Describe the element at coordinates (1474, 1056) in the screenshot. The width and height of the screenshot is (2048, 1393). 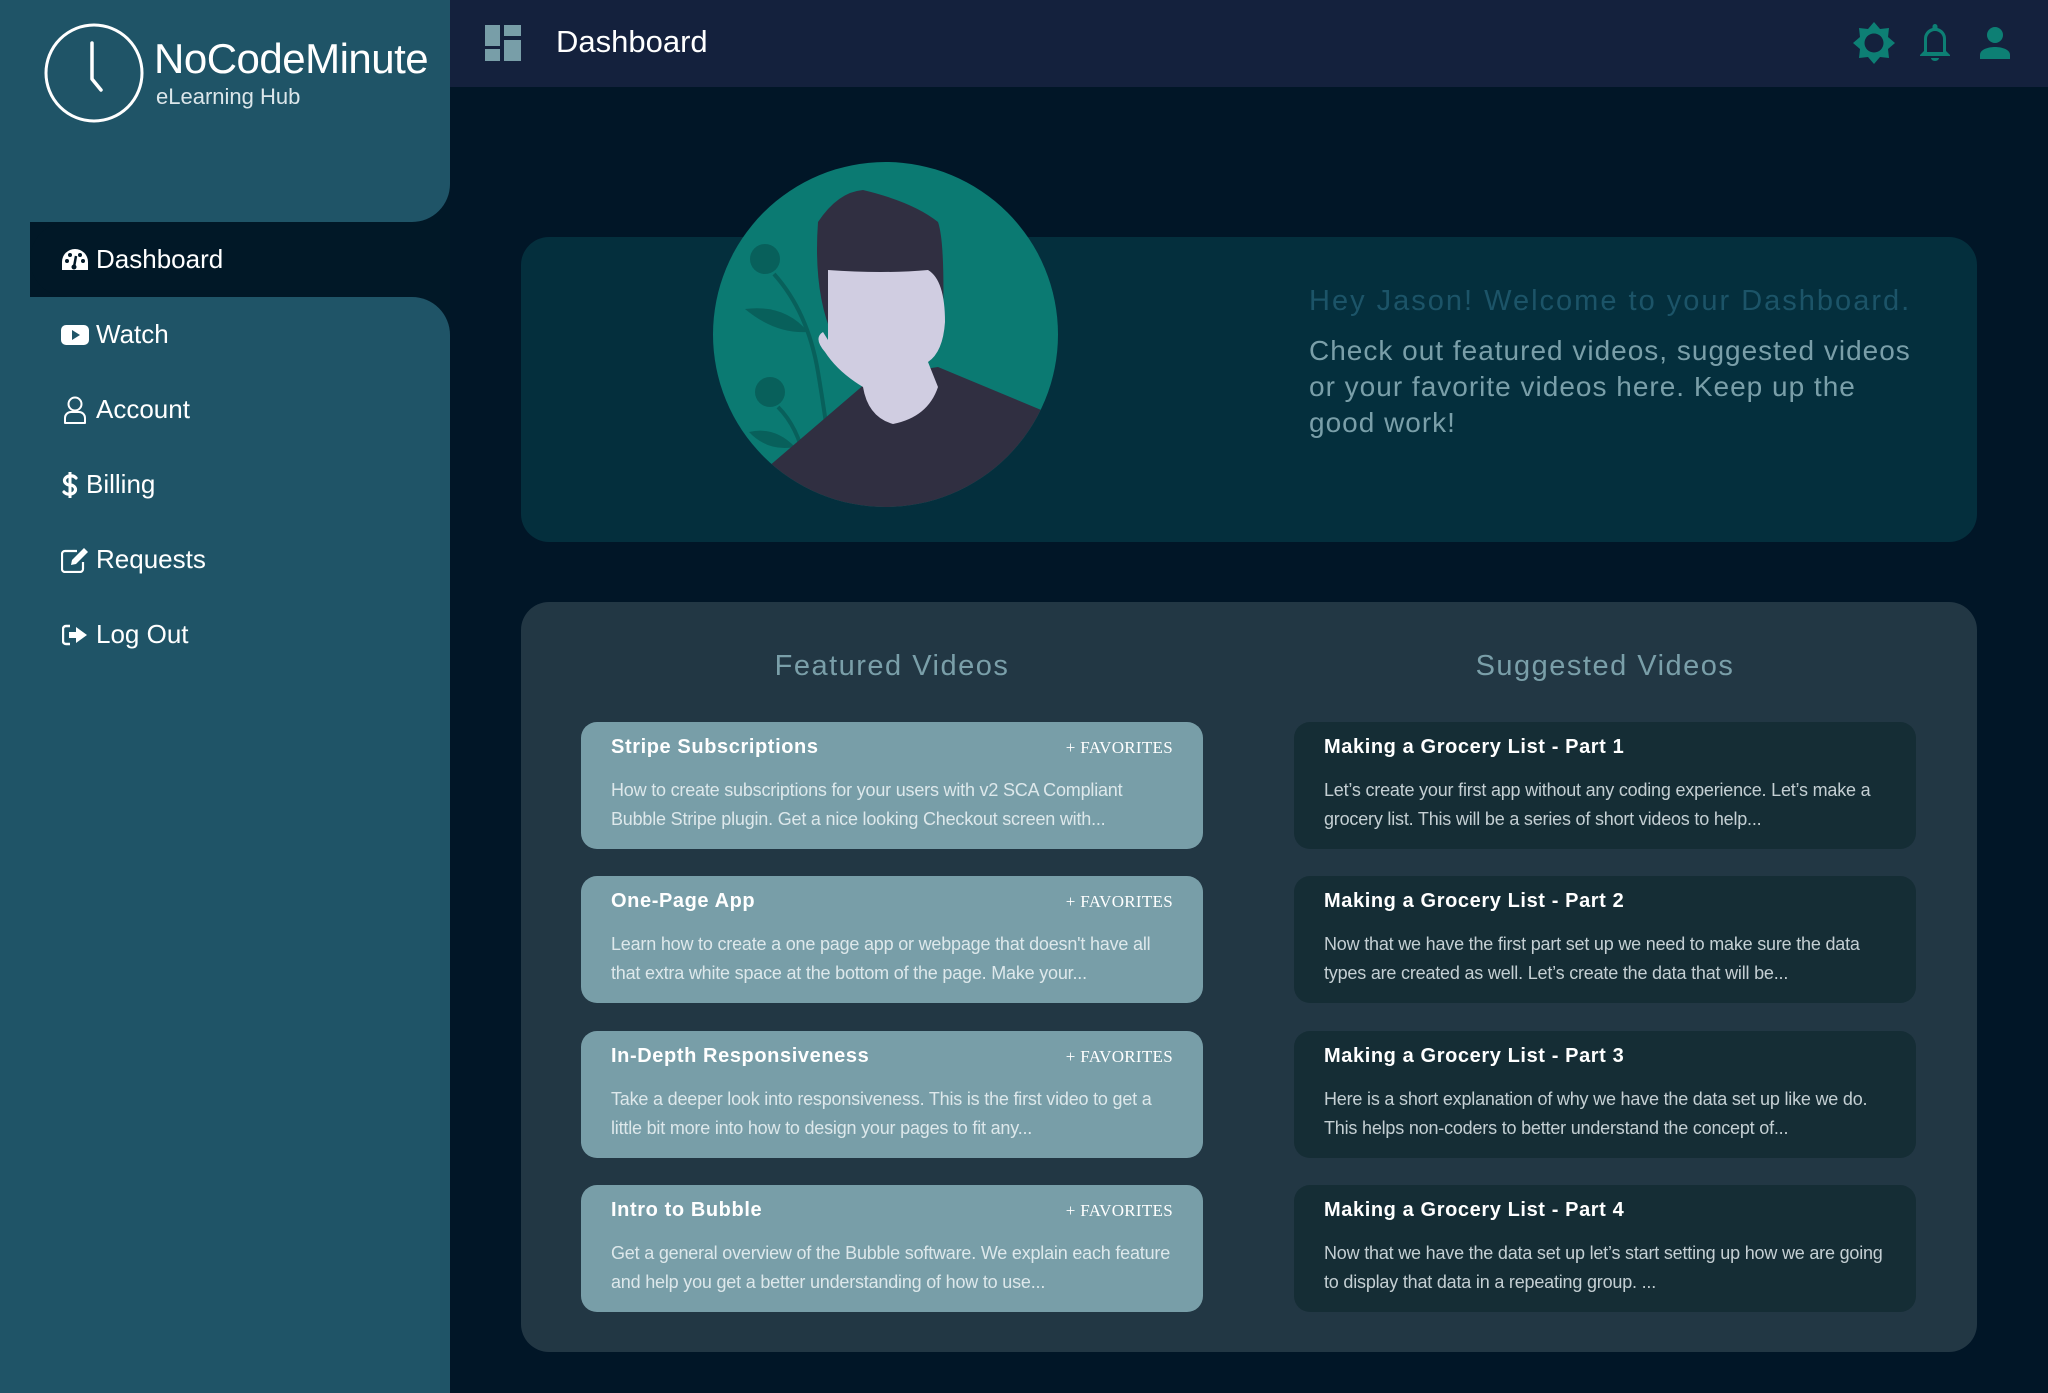
I see `video-title: Making a Grocery List - Part 3` at that location.